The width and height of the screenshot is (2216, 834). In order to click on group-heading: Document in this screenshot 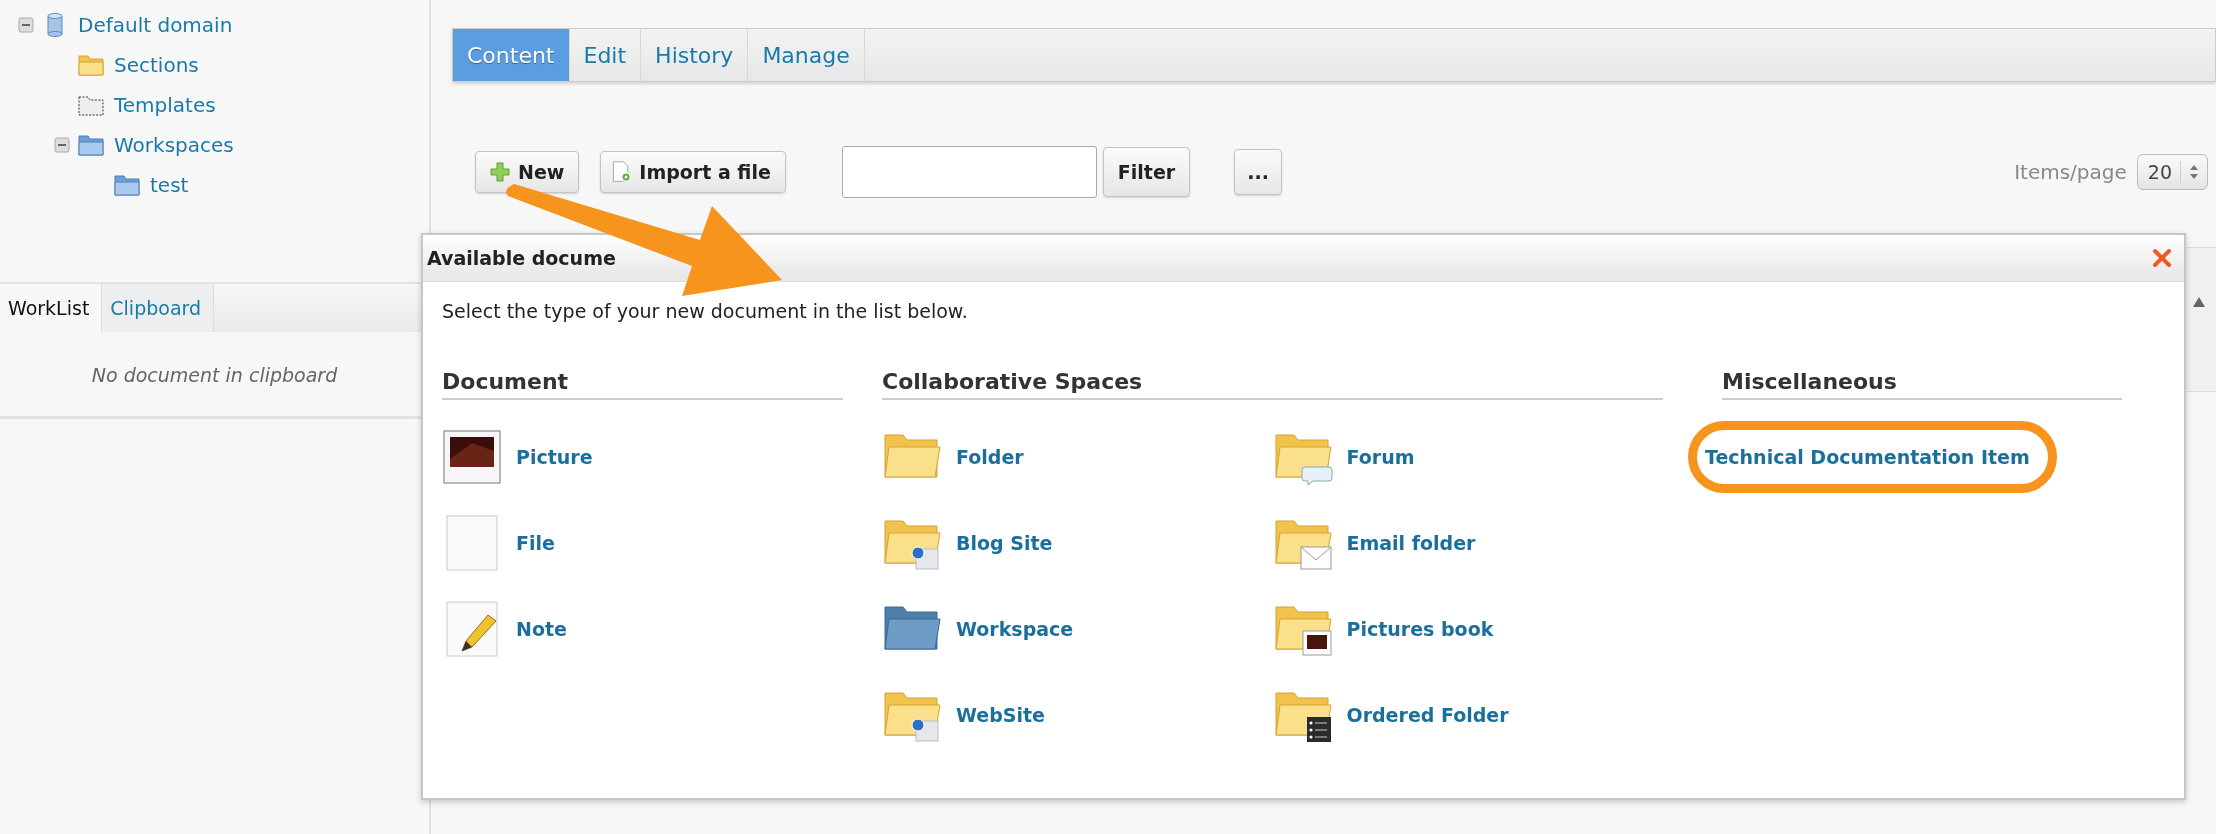, I will do `click(642, 384)`.